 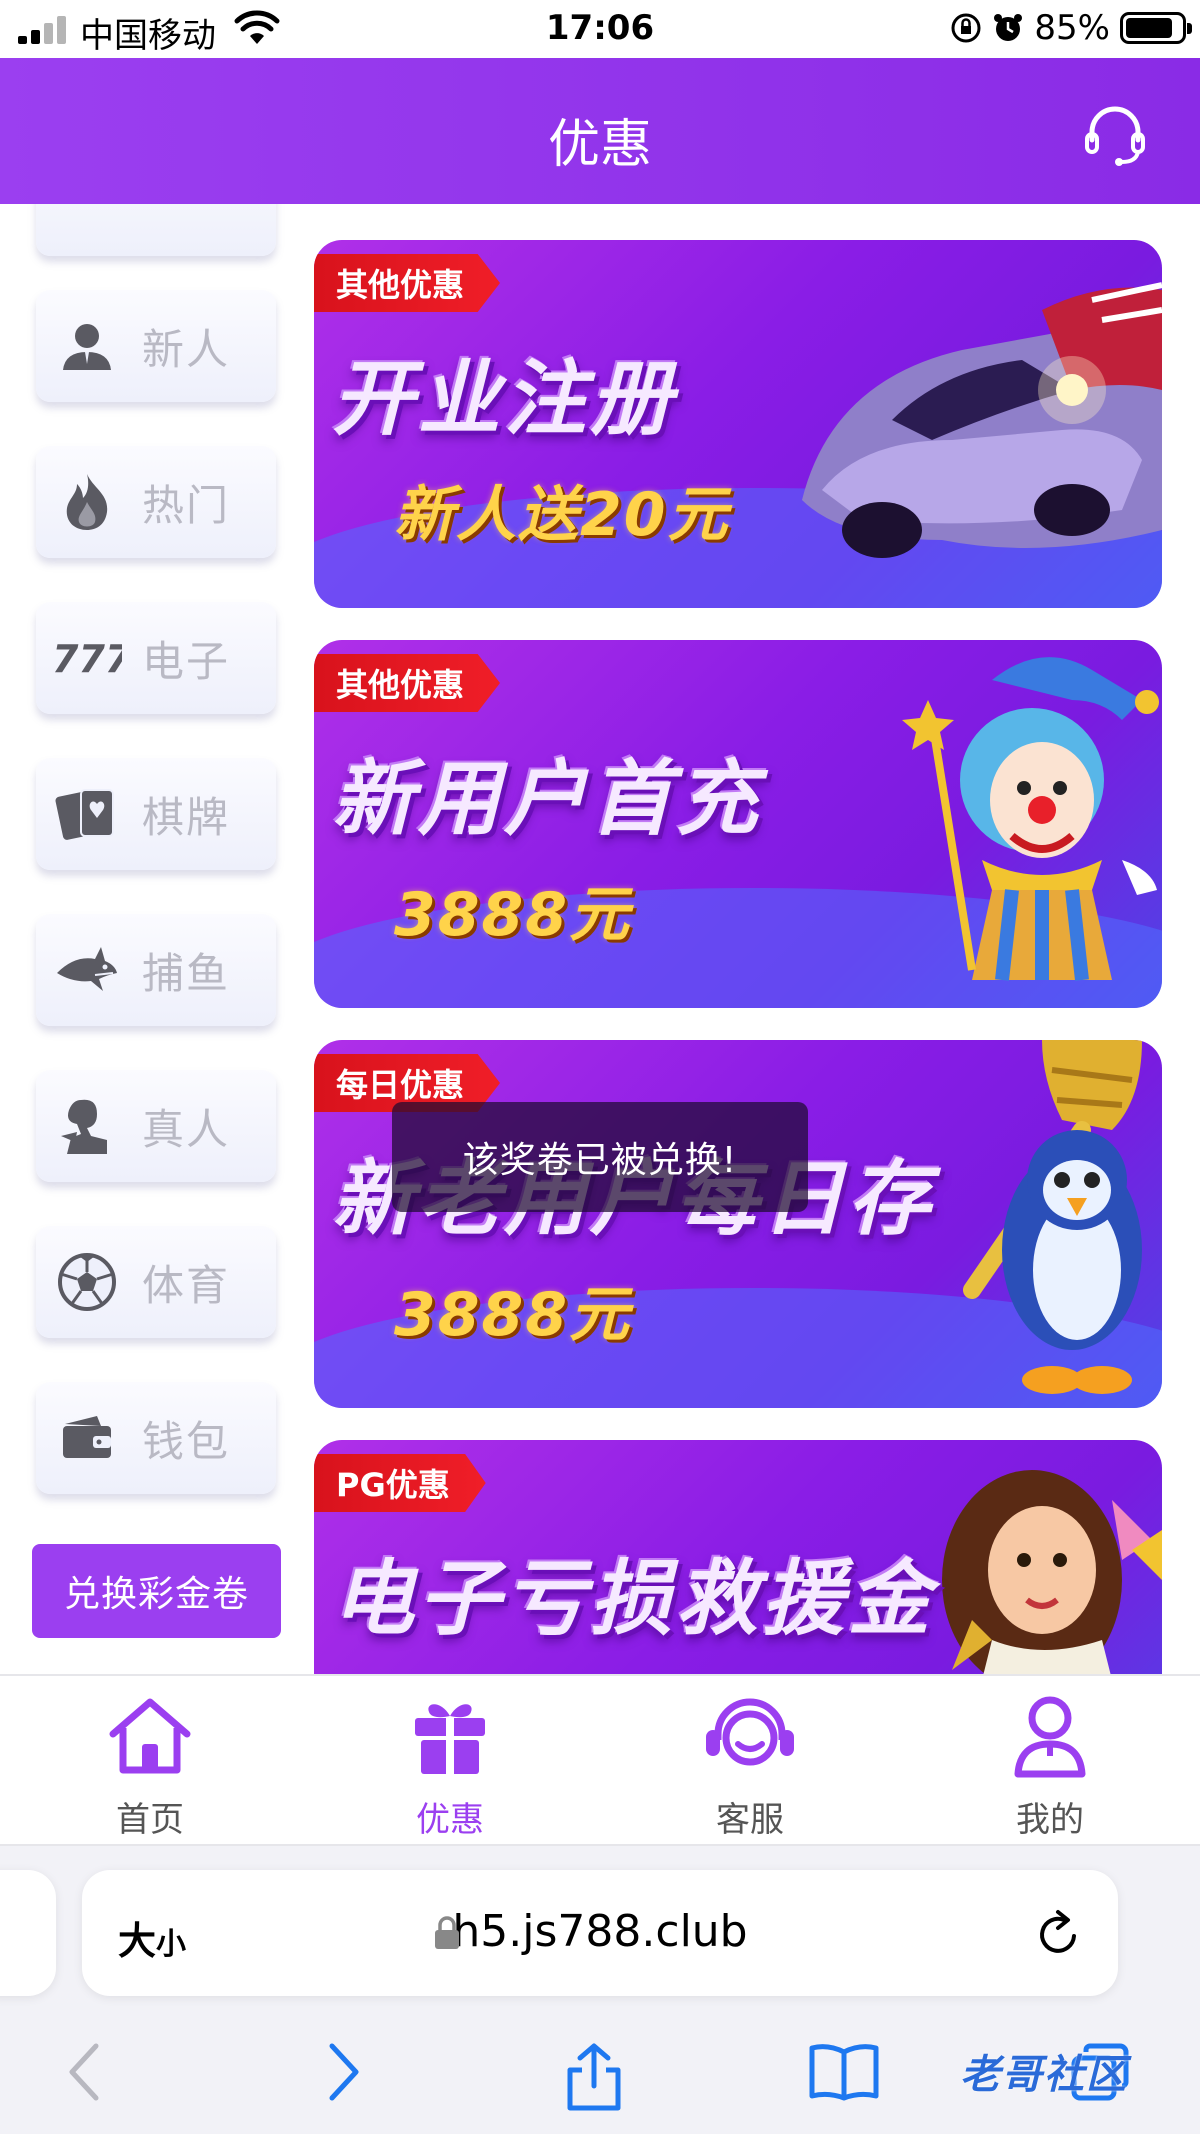 I want to click on promo-headline: 开业注册, so click(x=504, y=399).